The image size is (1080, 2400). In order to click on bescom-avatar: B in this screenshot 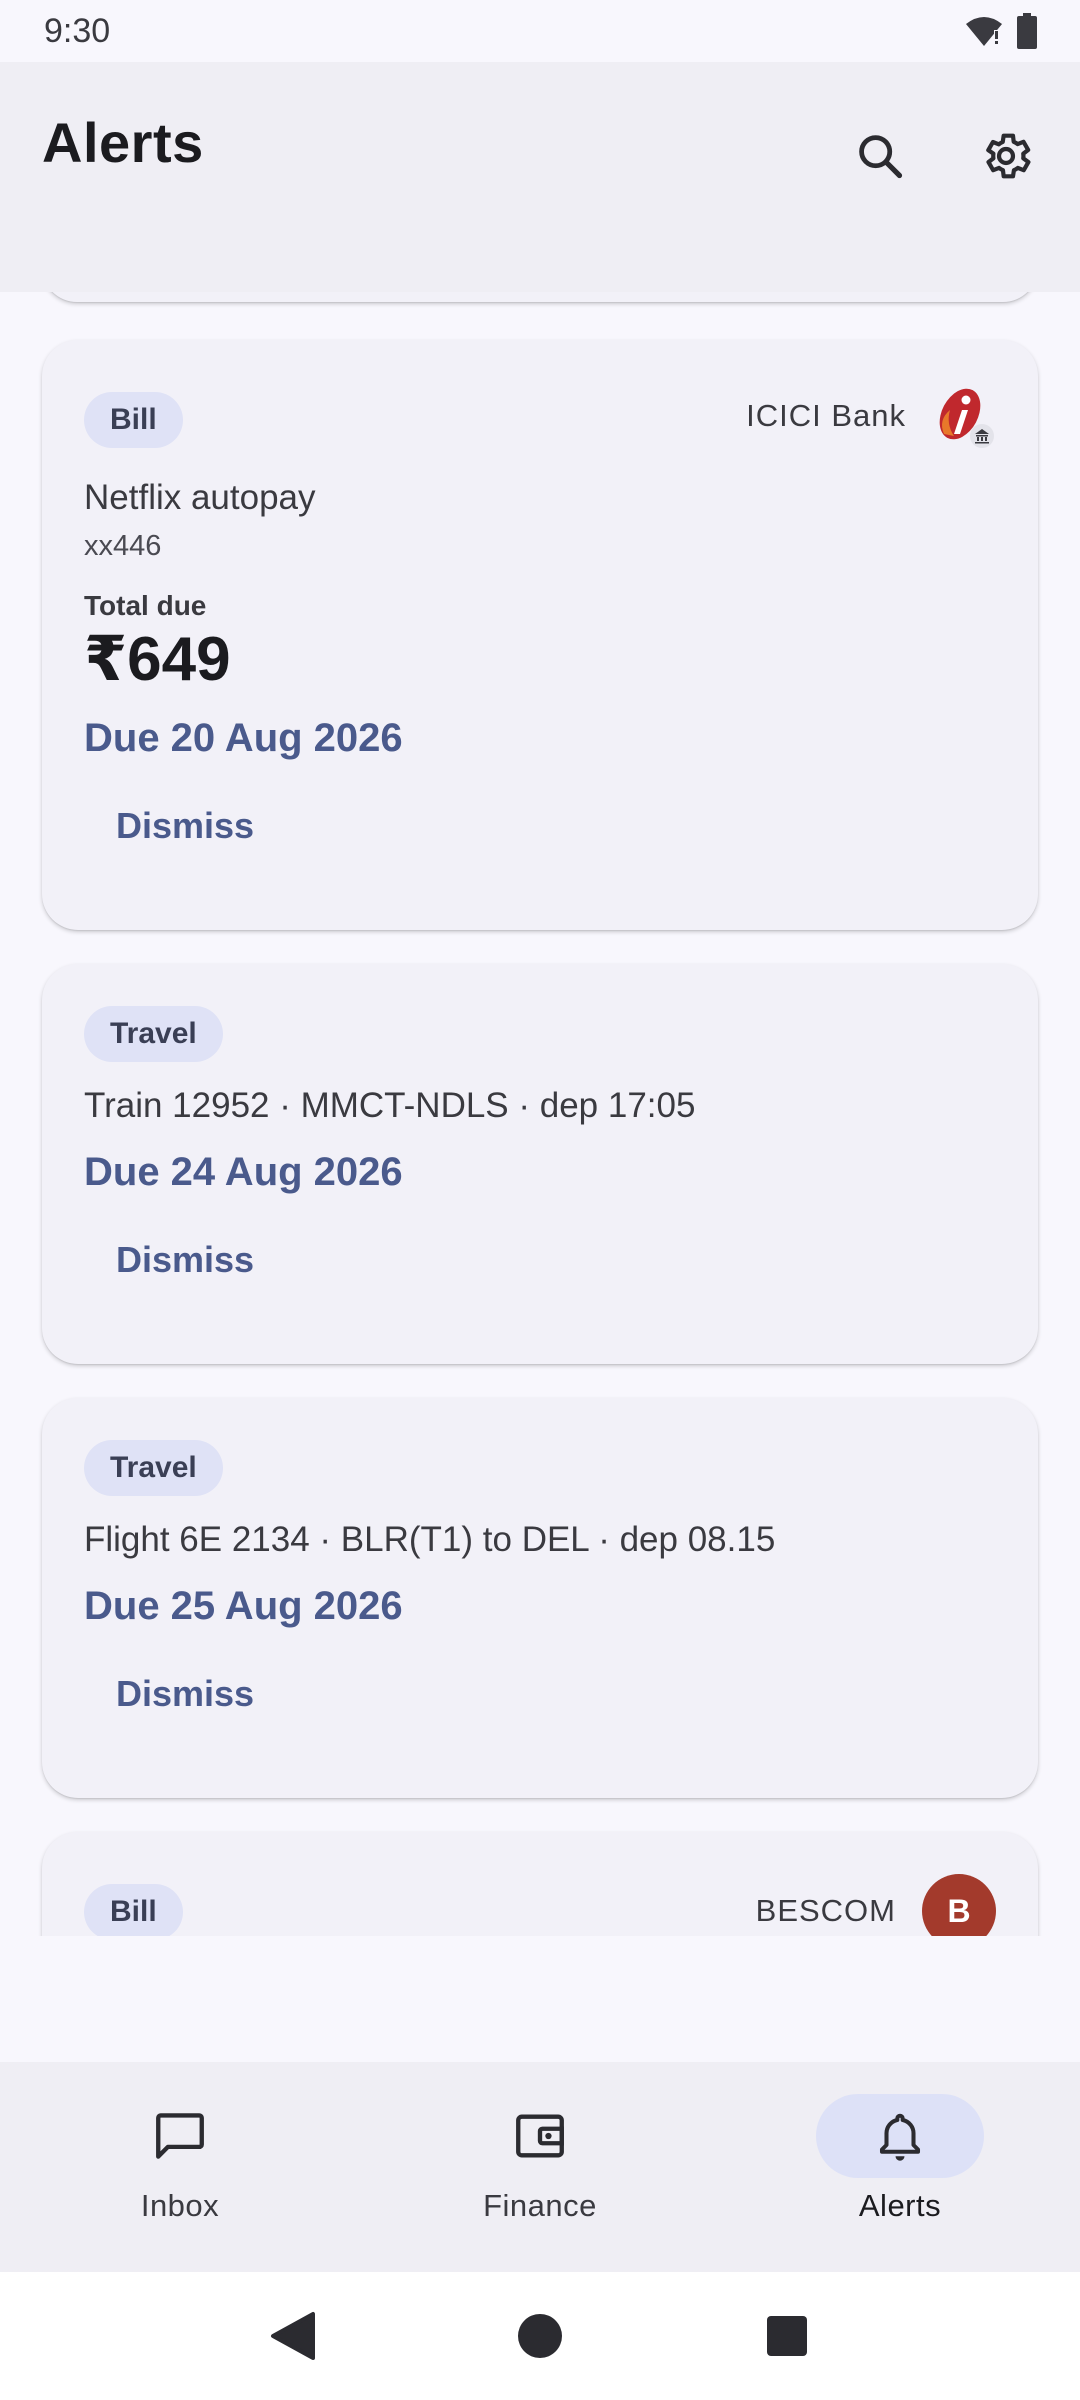, I will do `click(959, 1905)`.